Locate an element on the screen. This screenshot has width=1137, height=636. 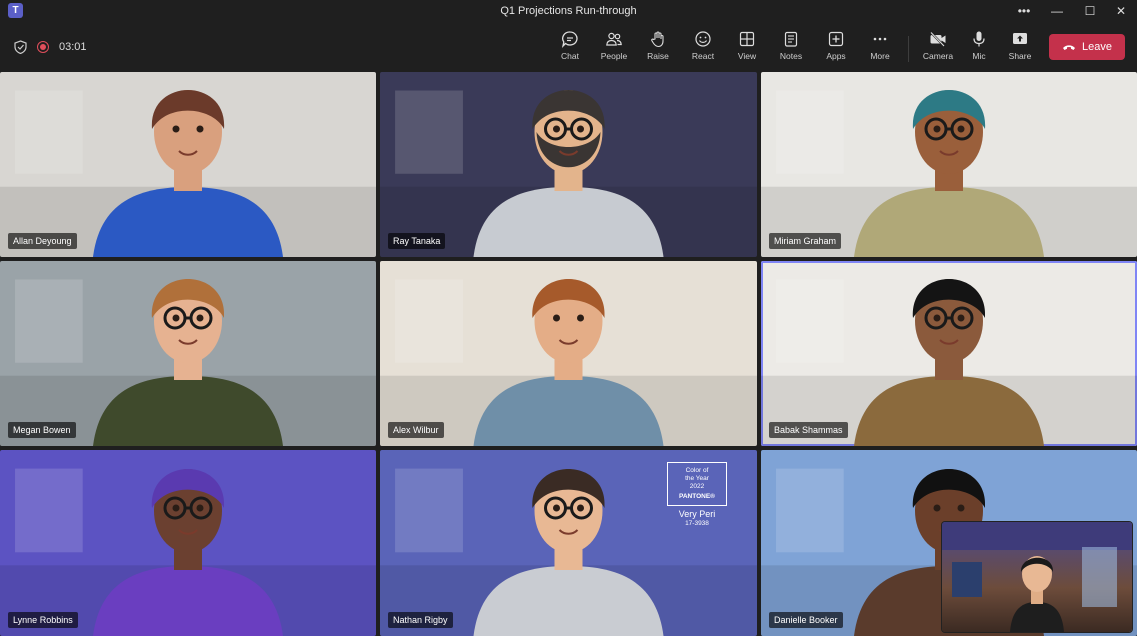
leave-button: Leave is located at coordinates (1087, 47).